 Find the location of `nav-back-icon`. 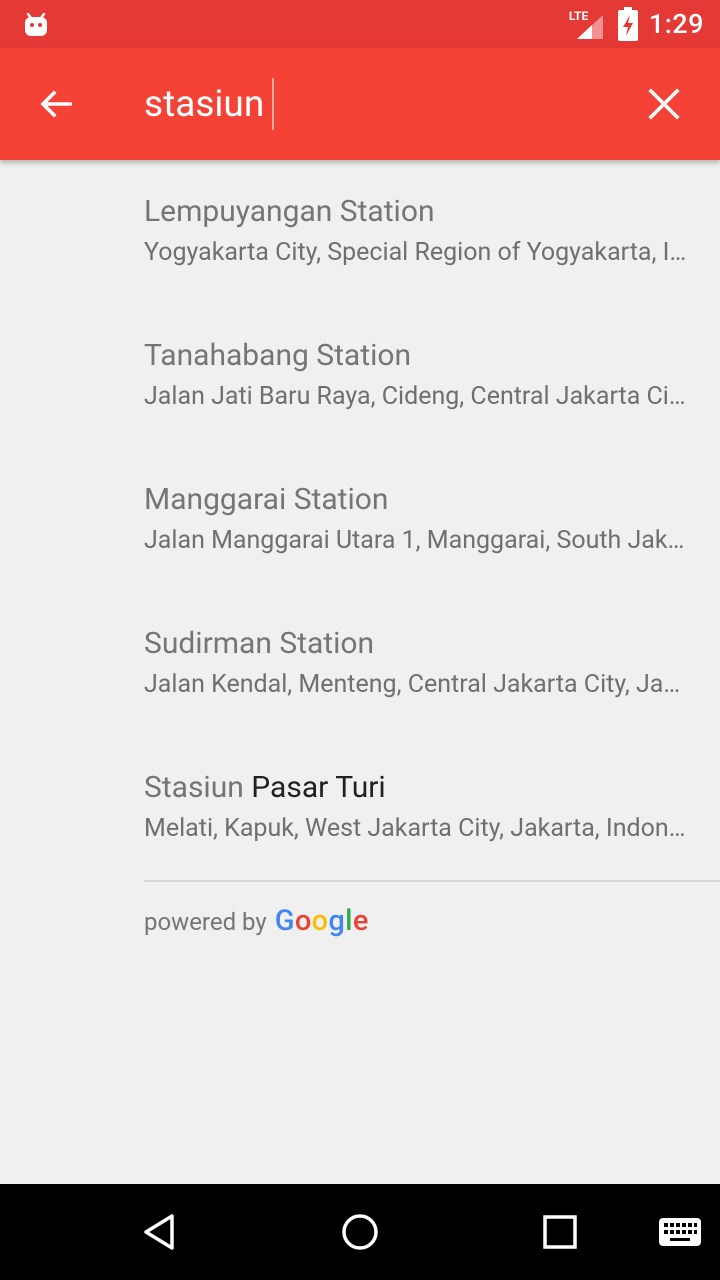

nav-back-icon is located at coordinates (160, 1232).